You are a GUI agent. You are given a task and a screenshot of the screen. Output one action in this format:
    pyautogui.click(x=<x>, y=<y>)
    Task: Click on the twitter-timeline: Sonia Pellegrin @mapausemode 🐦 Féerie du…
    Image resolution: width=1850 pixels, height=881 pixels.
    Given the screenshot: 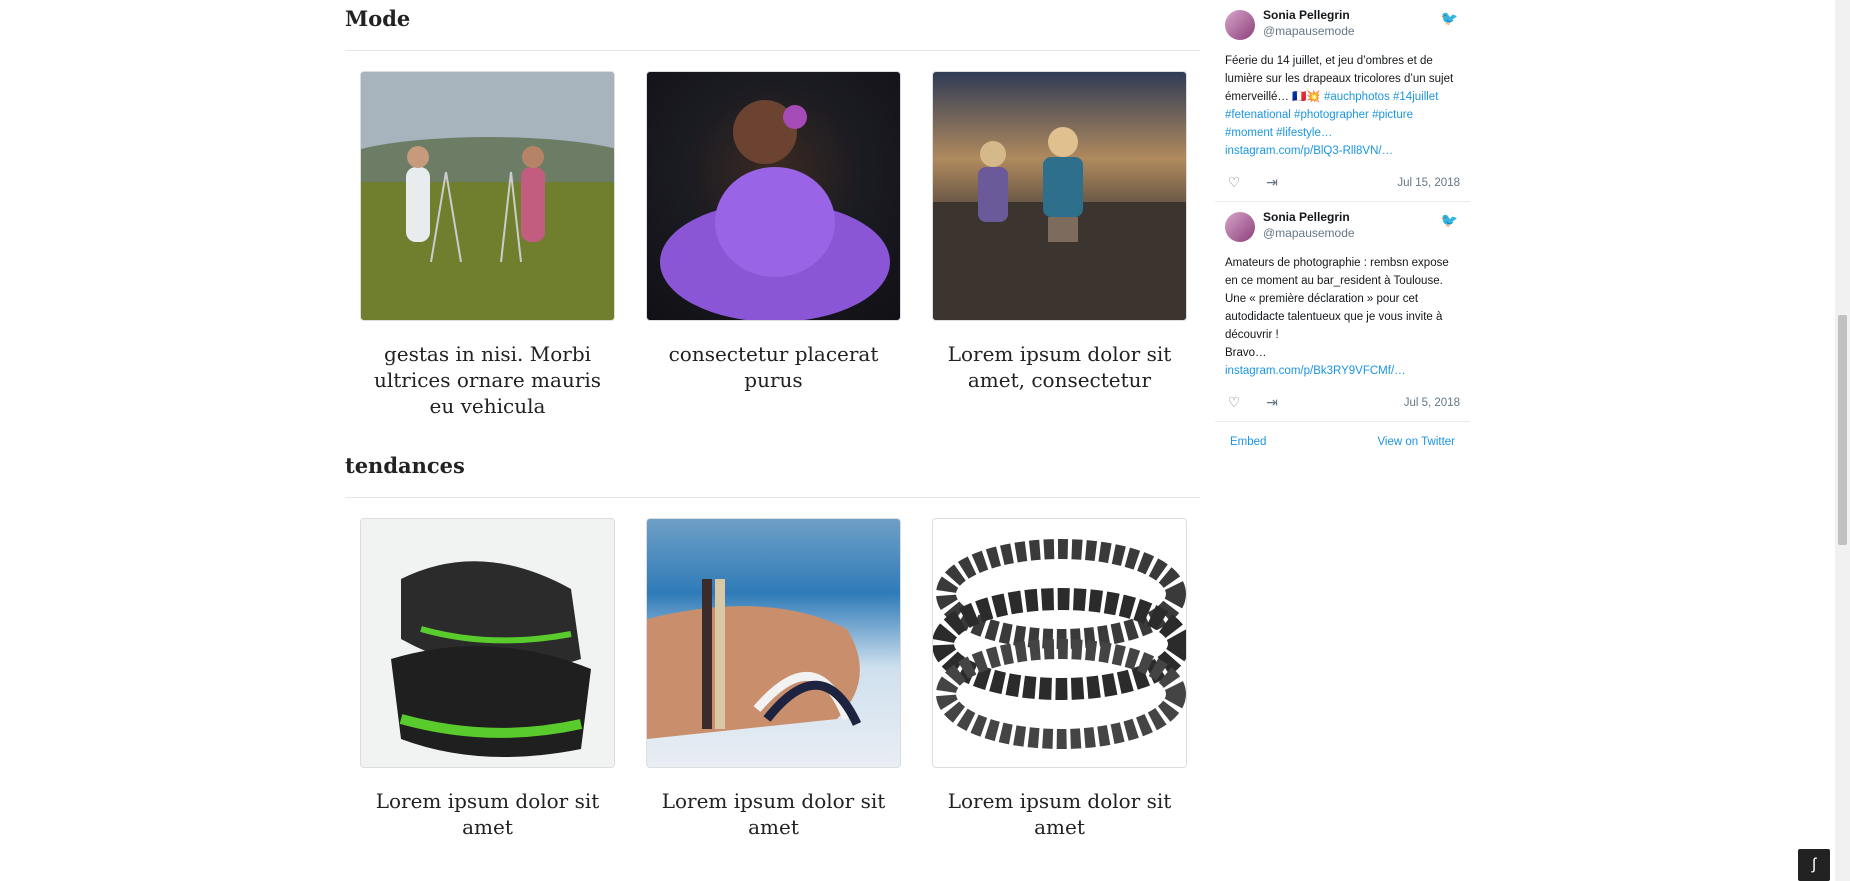 What is the action you would take?
    pyautogui.click(x=1342, y=231)
    